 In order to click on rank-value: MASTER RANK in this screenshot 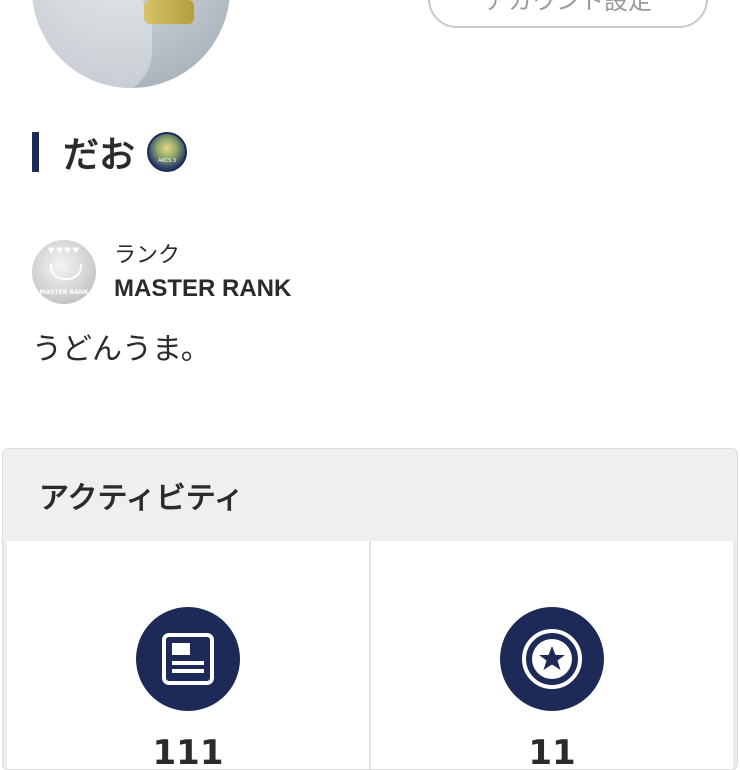, I will do `click(203, 288)`.